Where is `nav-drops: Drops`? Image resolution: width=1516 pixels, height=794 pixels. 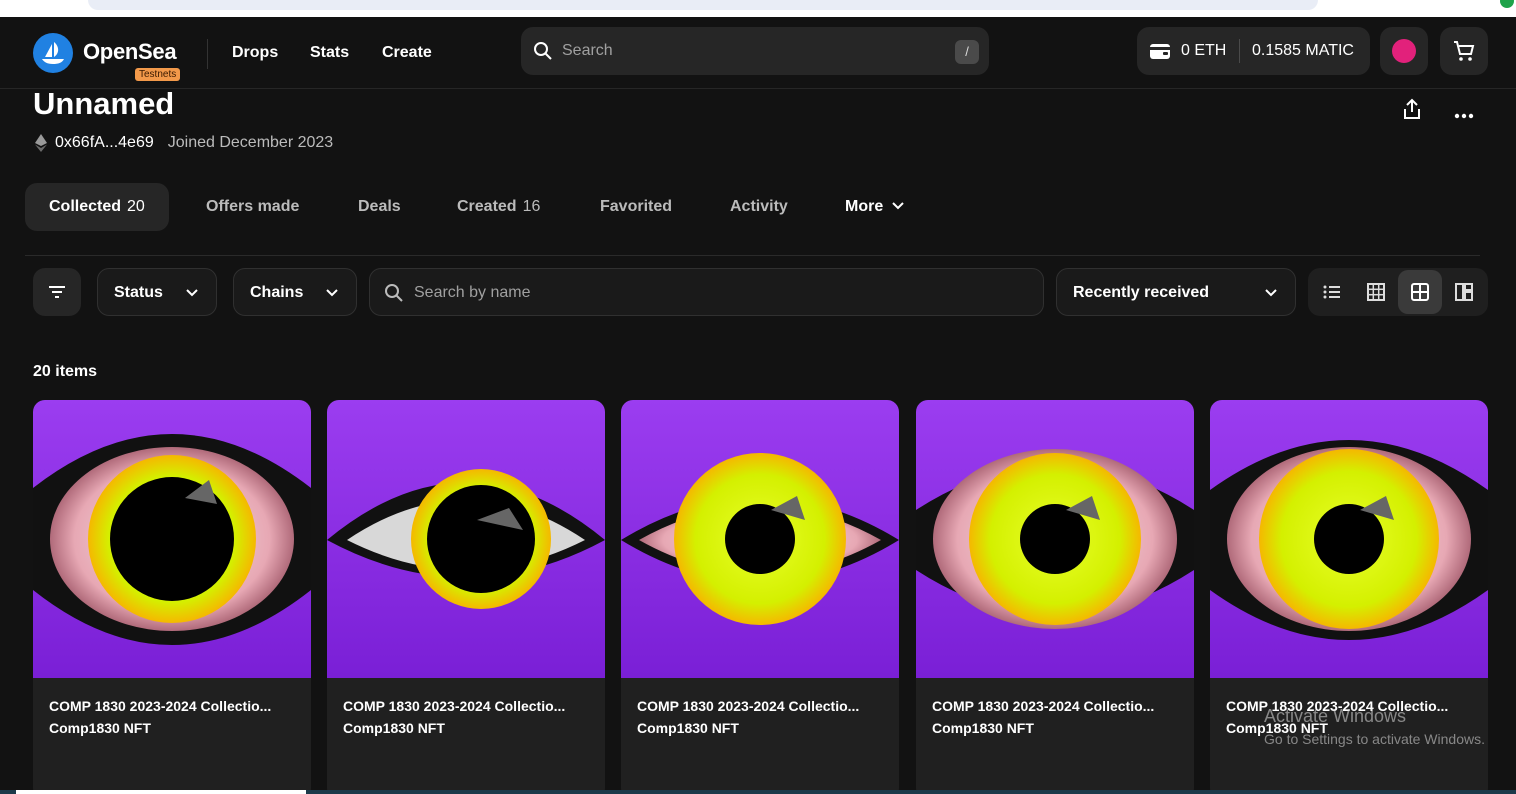 nav-drops: Drops is located at coordinates (255, 53).